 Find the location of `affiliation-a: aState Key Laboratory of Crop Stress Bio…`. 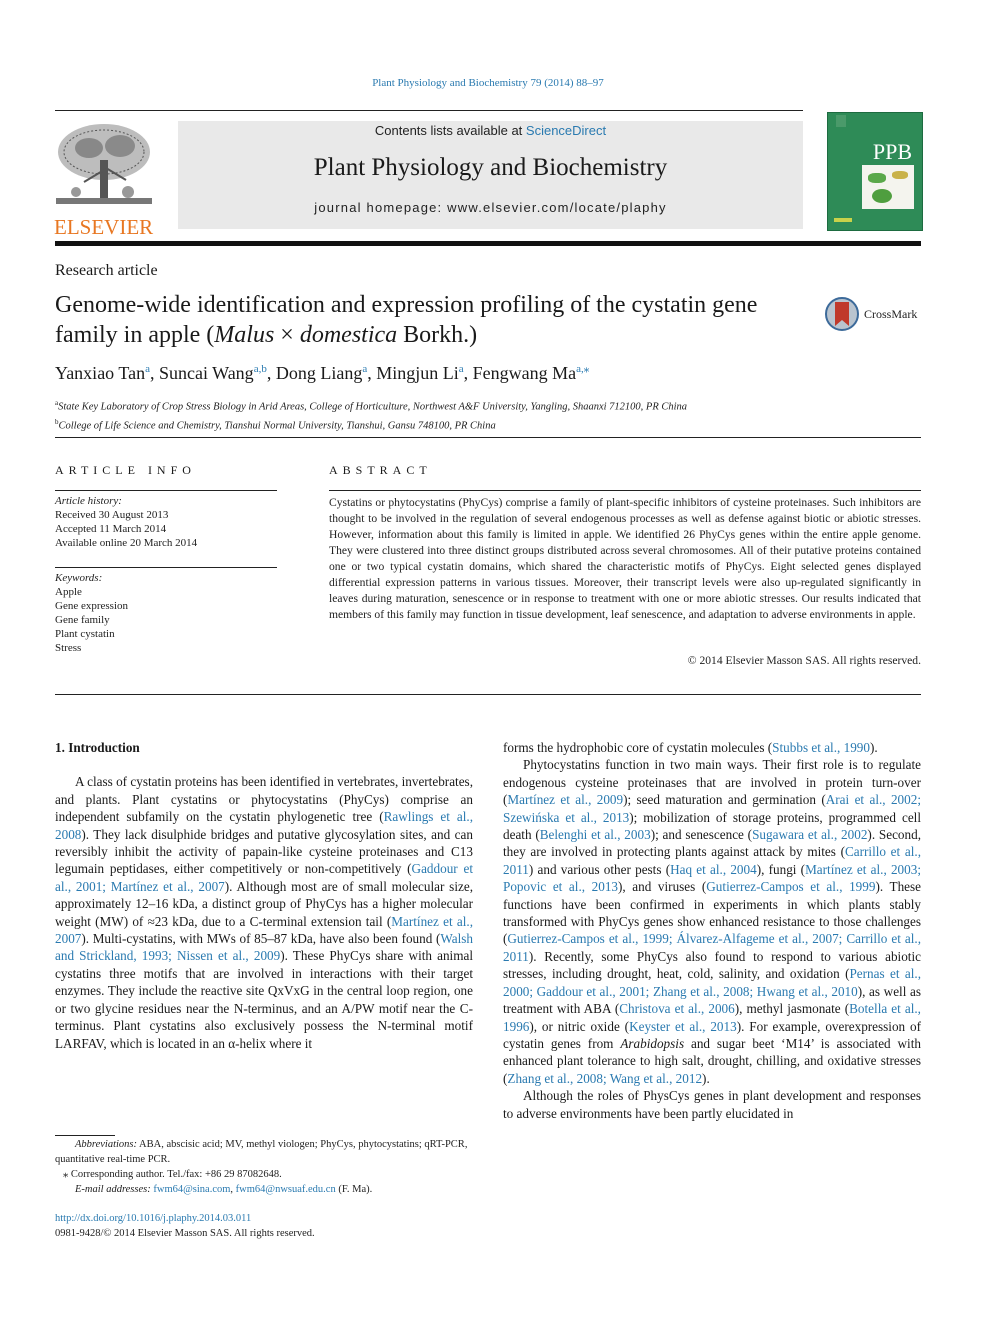

affiliation-a: aState Key Laboratory of Crop Stress Bio… is located at coordinates (371, 406).